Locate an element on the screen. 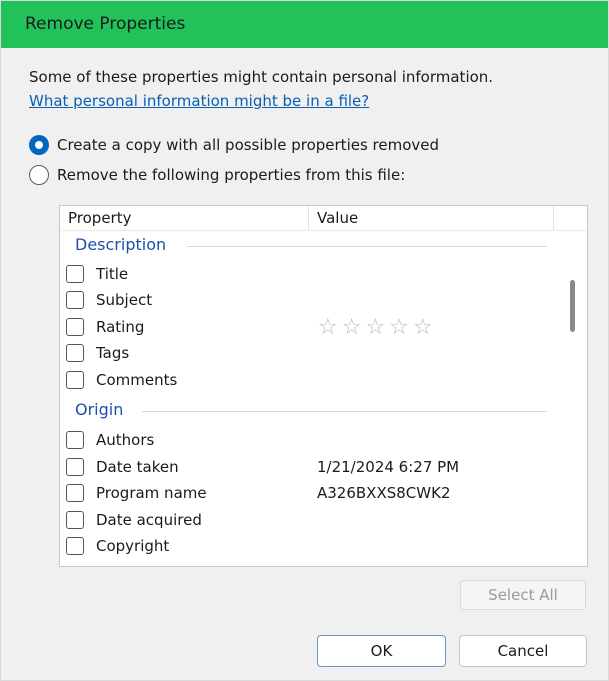 This screenshot has width=609, height=681. list-header: Property Value is located at coordinates (323, 218).